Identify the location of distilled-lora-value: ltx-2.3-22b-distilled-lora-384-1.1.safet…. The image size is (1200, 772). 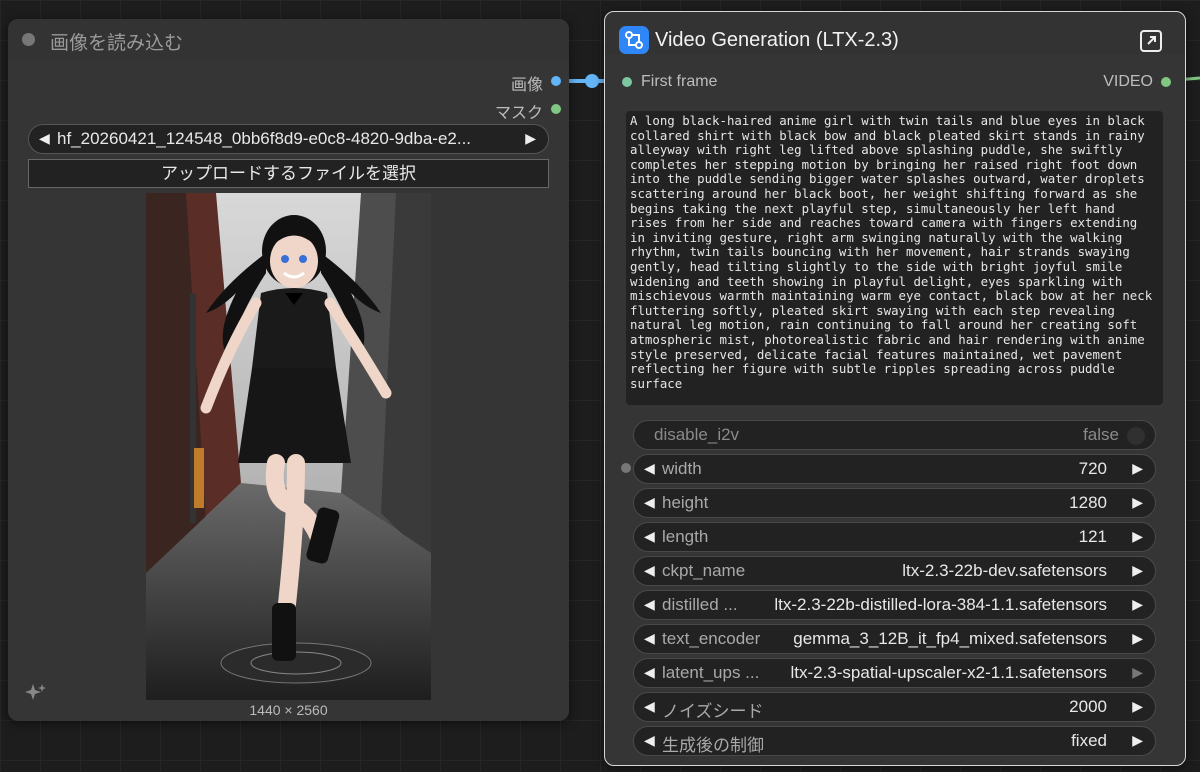
(940, 604).